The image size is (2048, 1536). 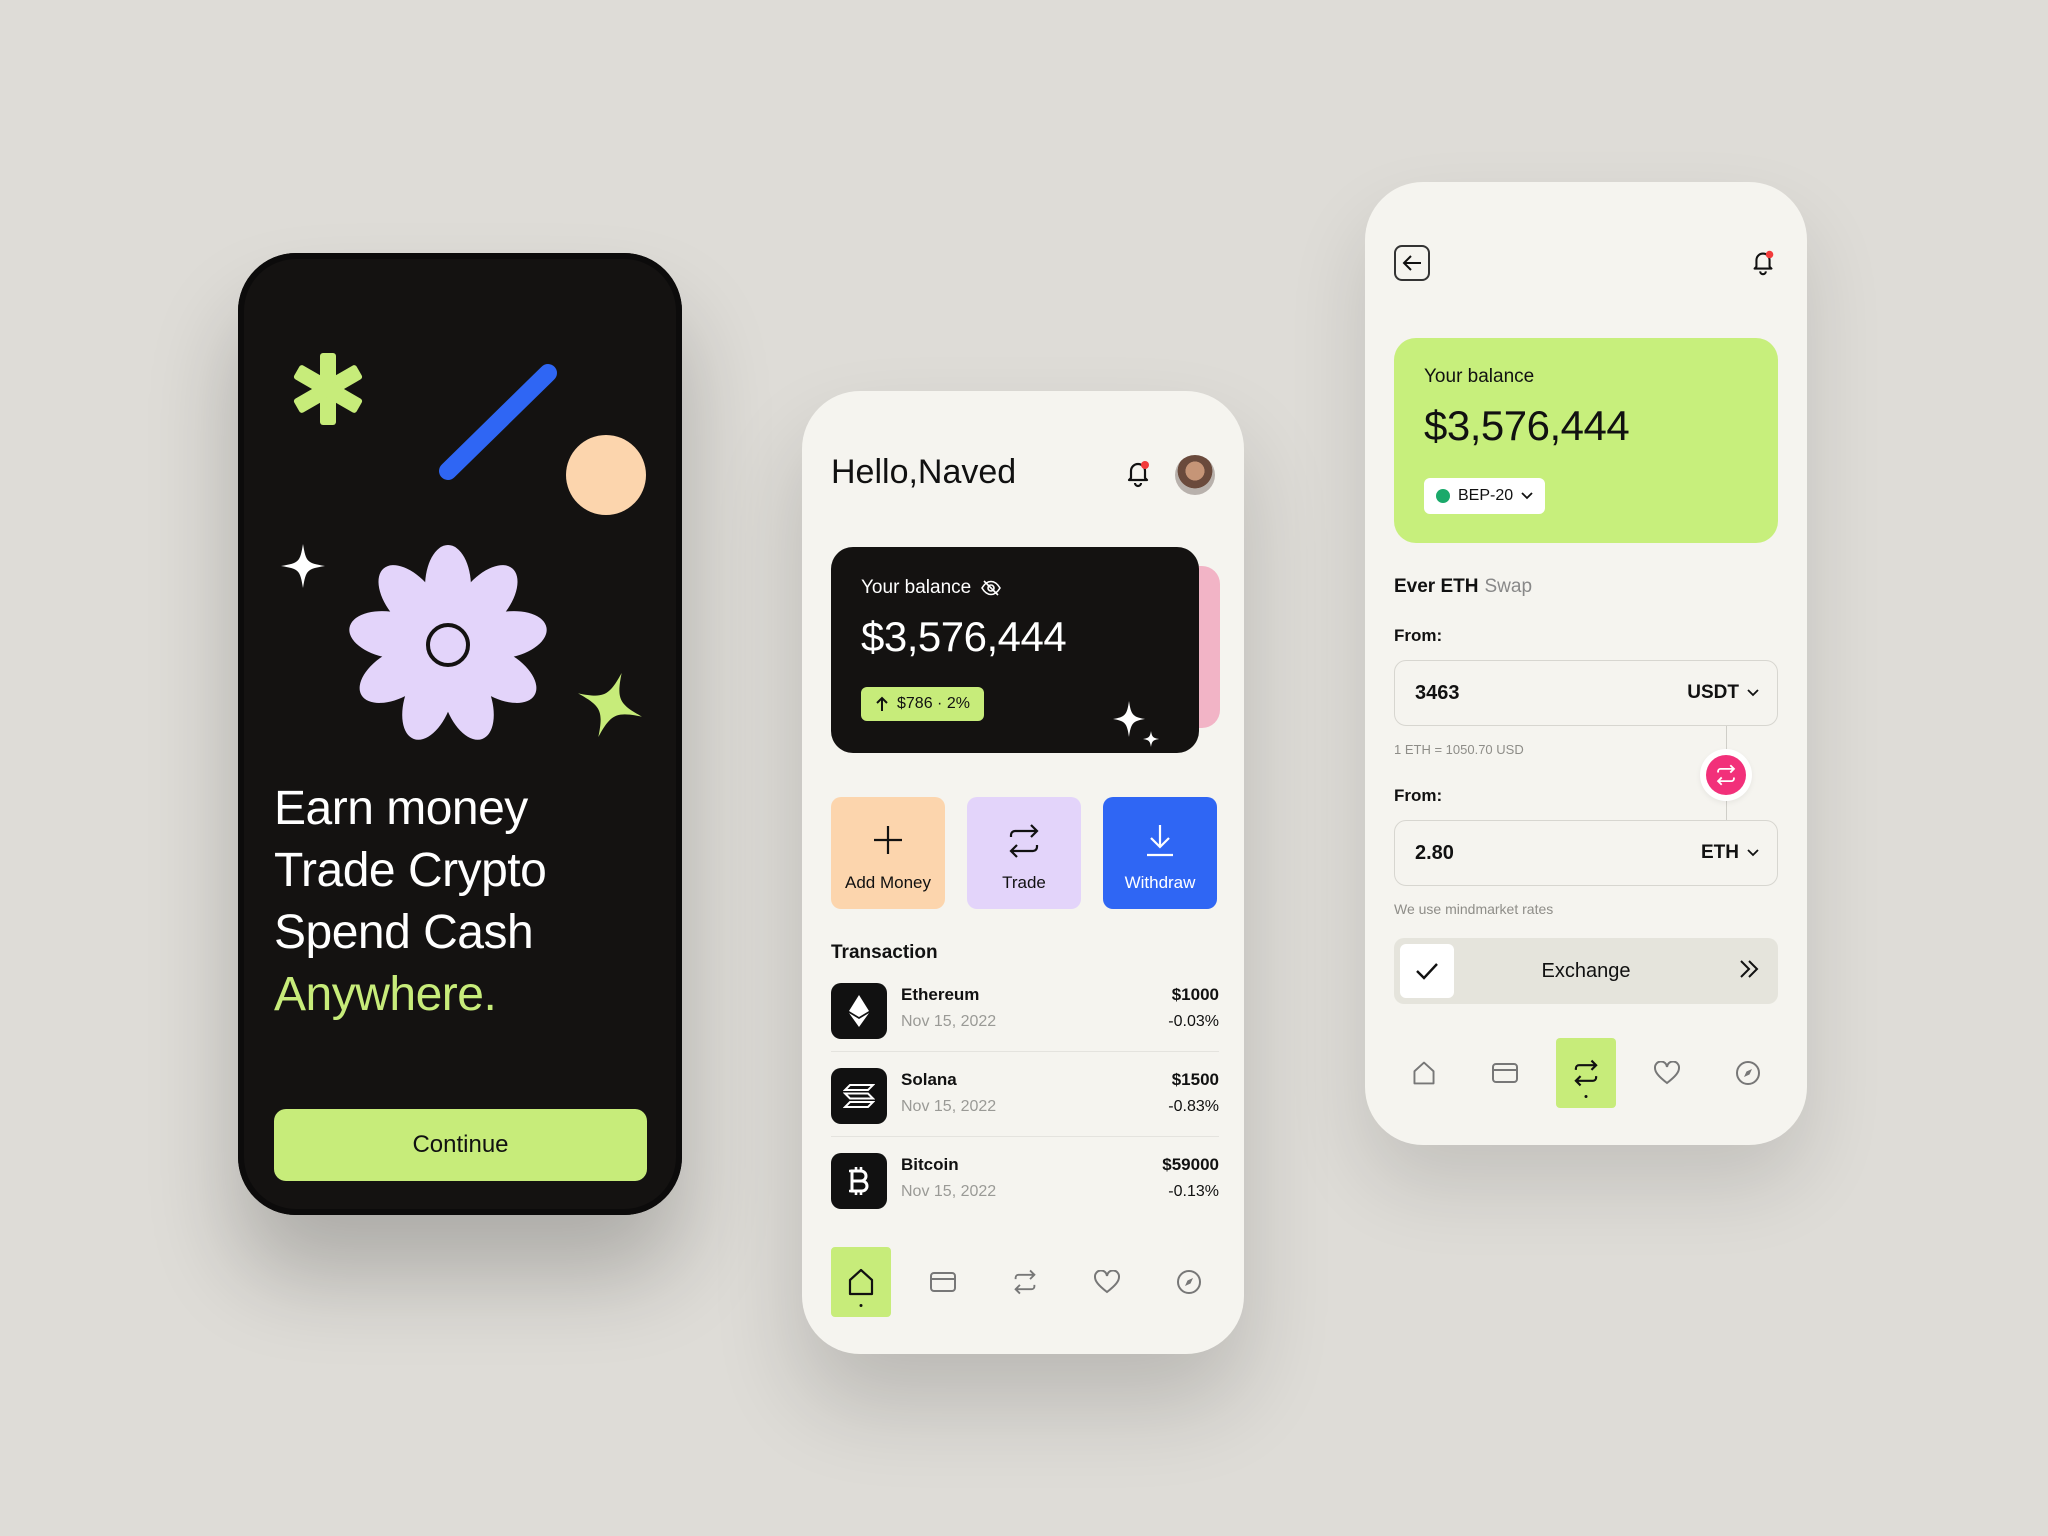 I want to click on ethereum-icon, so click(x=859, y=1011).